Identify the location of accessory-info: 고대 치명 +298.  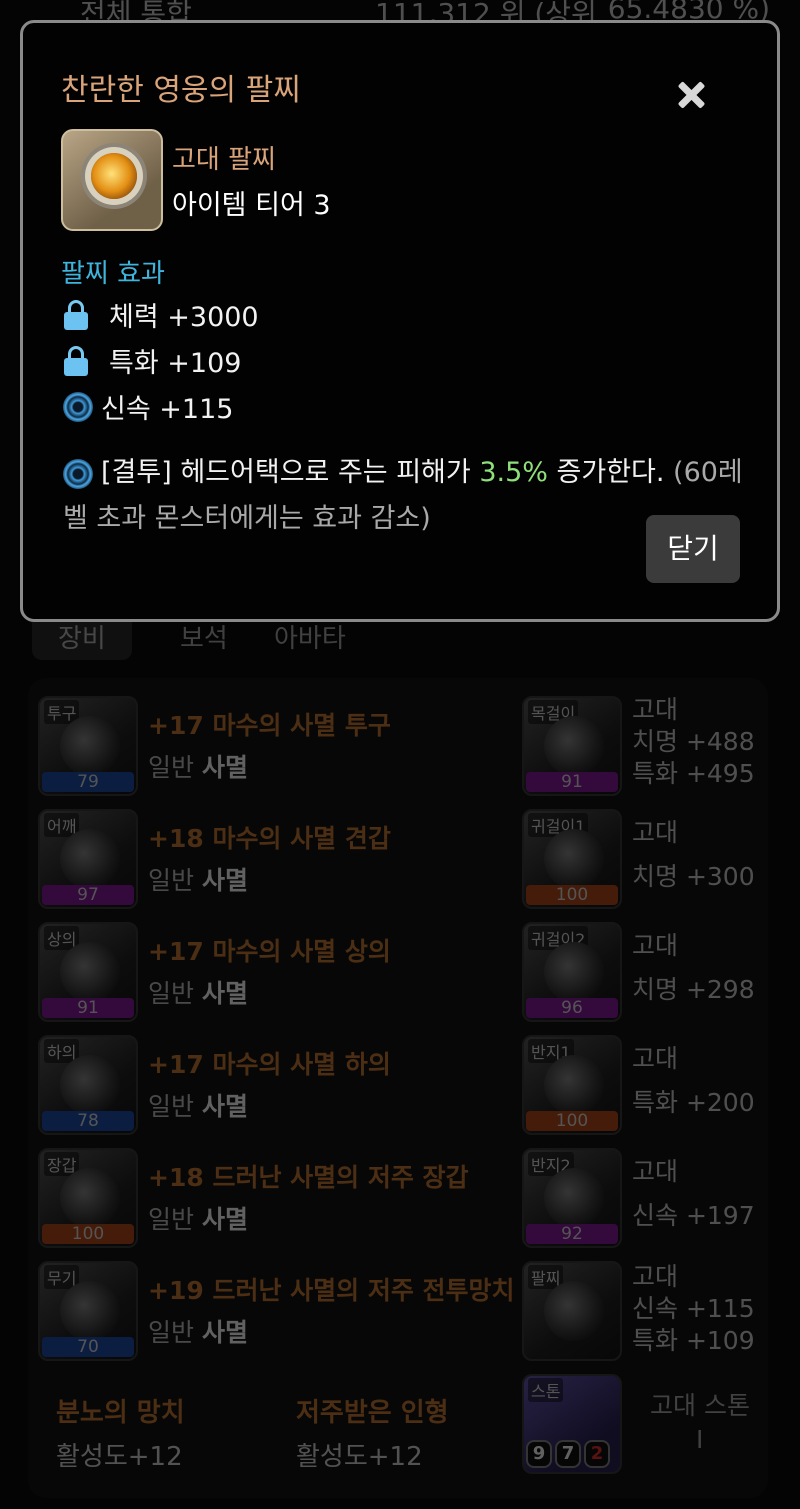
(693, 967).